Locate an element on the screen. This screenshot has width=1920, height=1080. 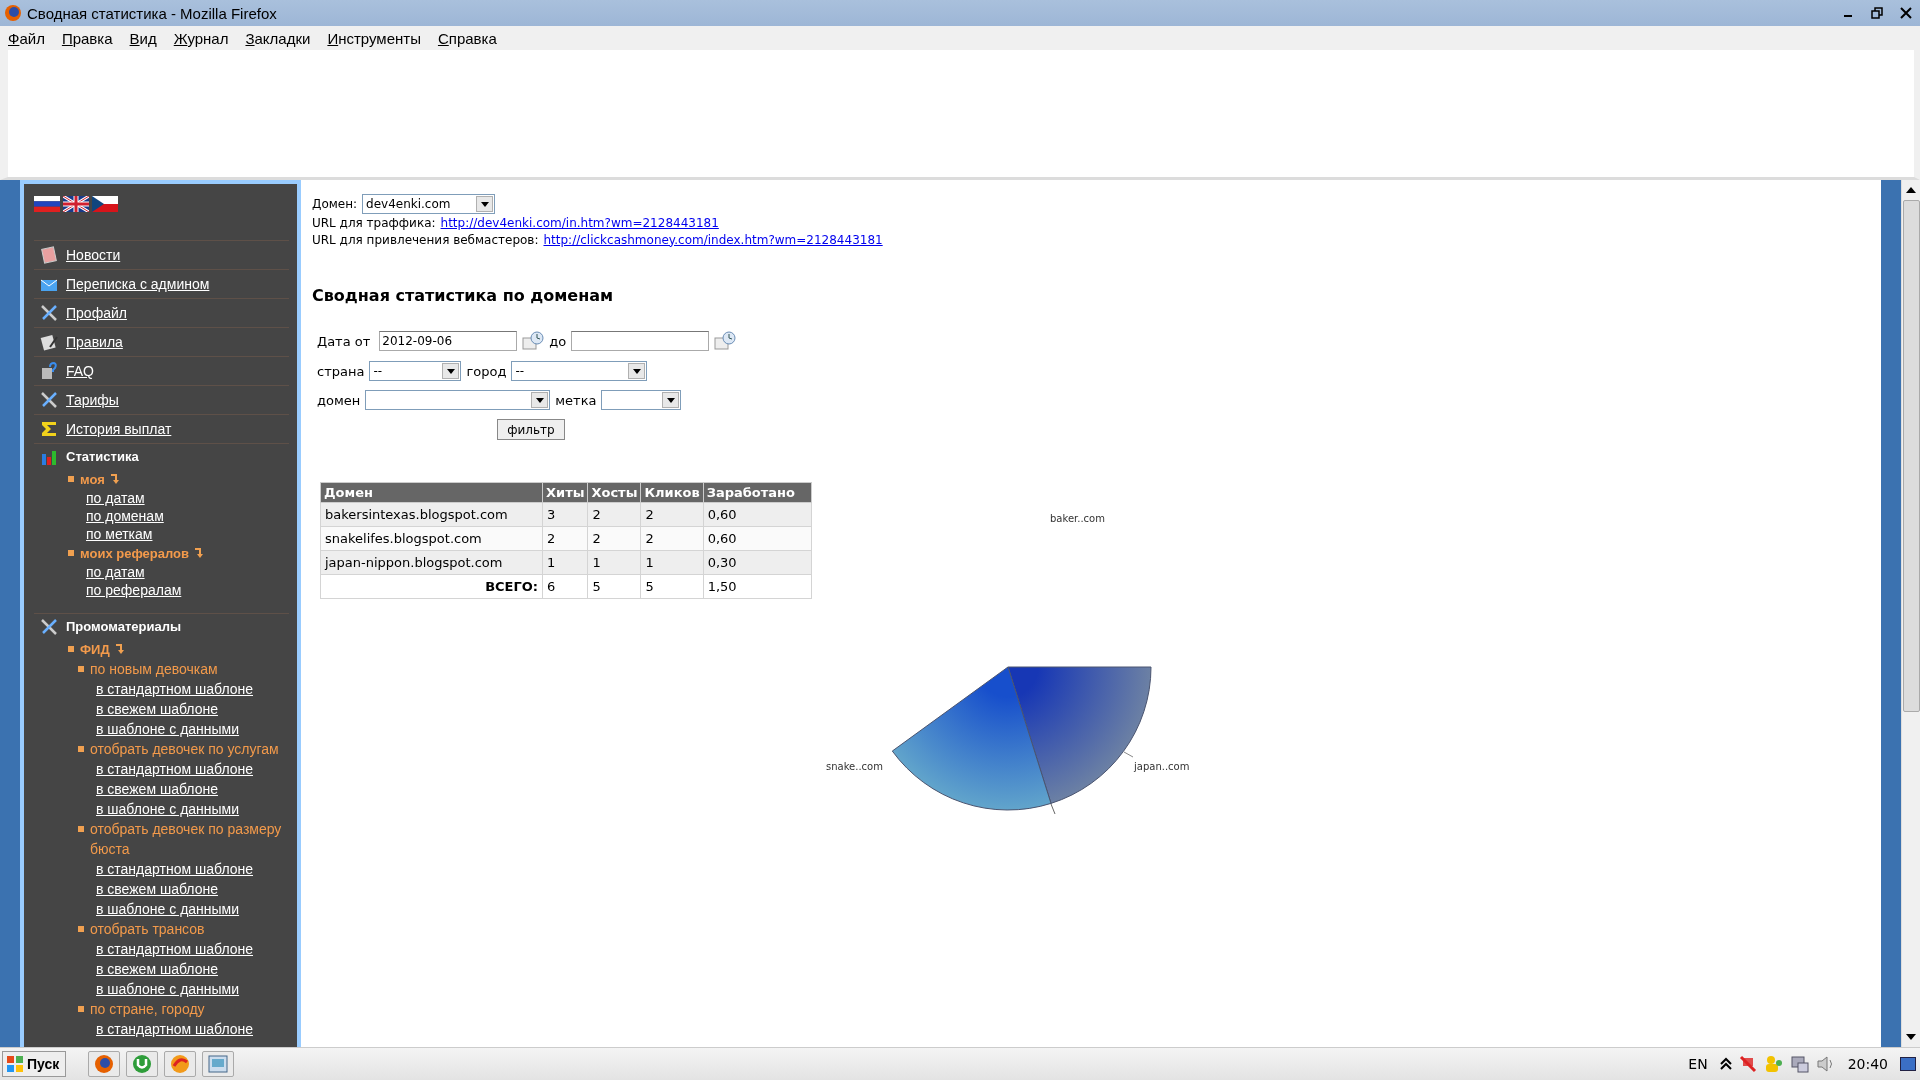
scrollbar is located at coordinates (1910, 613).